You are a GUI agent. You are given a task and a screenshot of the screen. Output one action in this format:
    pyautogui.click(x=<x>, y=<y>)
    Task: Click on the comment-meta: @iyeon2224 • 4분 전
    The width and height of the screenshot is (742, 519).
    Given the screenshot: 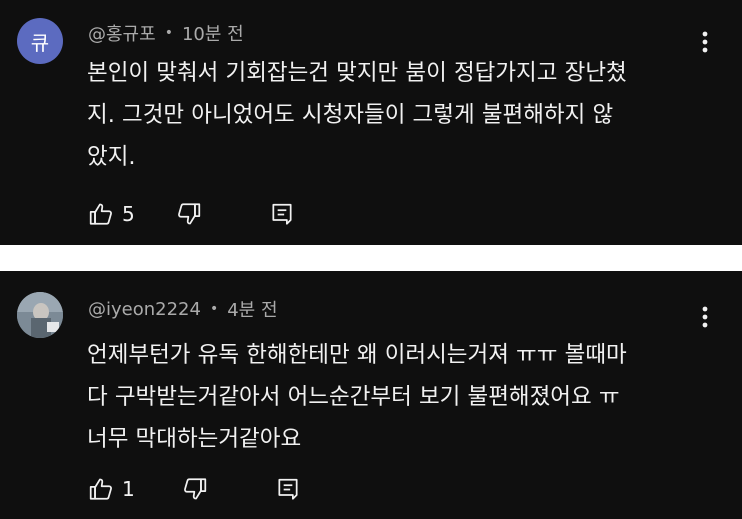 What is the action you would take?
    pyautogui.click(x=183, y=309)
    